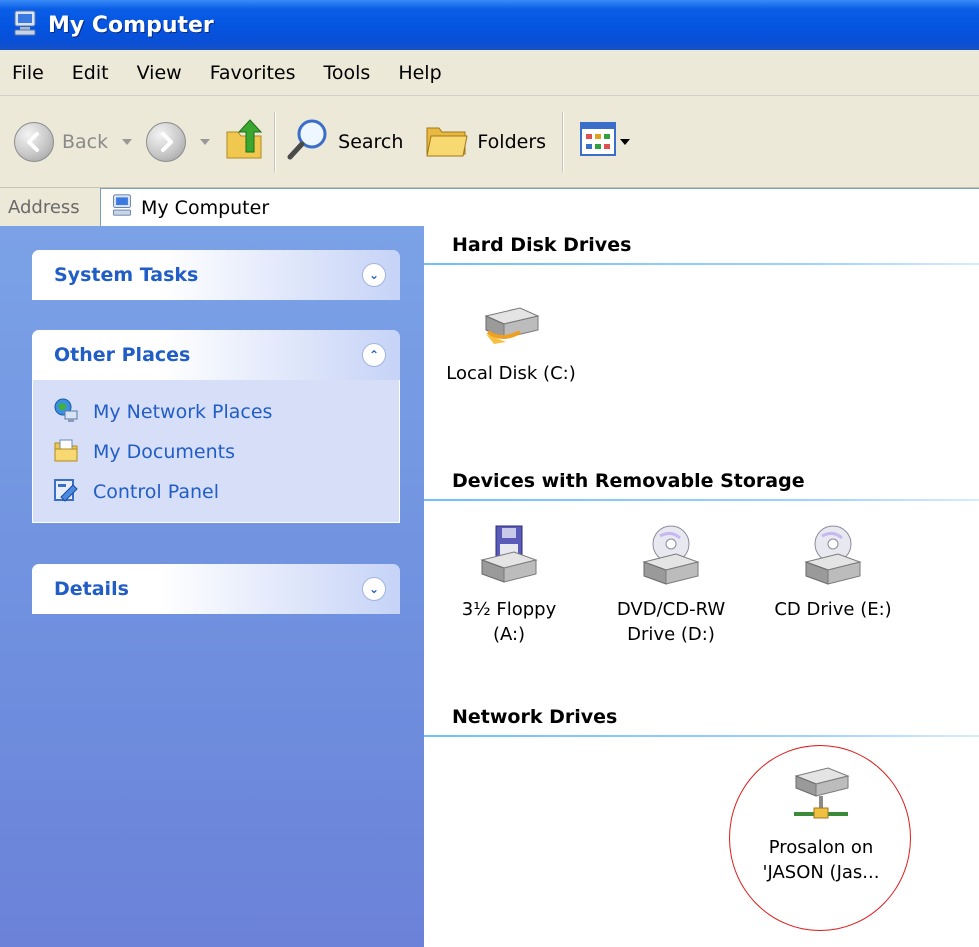 This screenshot has width=979, height=947. Describe the element at coordinates (374, 355) in the screenshot. I see `collapse-chevron-icon: ⌃` at that location.